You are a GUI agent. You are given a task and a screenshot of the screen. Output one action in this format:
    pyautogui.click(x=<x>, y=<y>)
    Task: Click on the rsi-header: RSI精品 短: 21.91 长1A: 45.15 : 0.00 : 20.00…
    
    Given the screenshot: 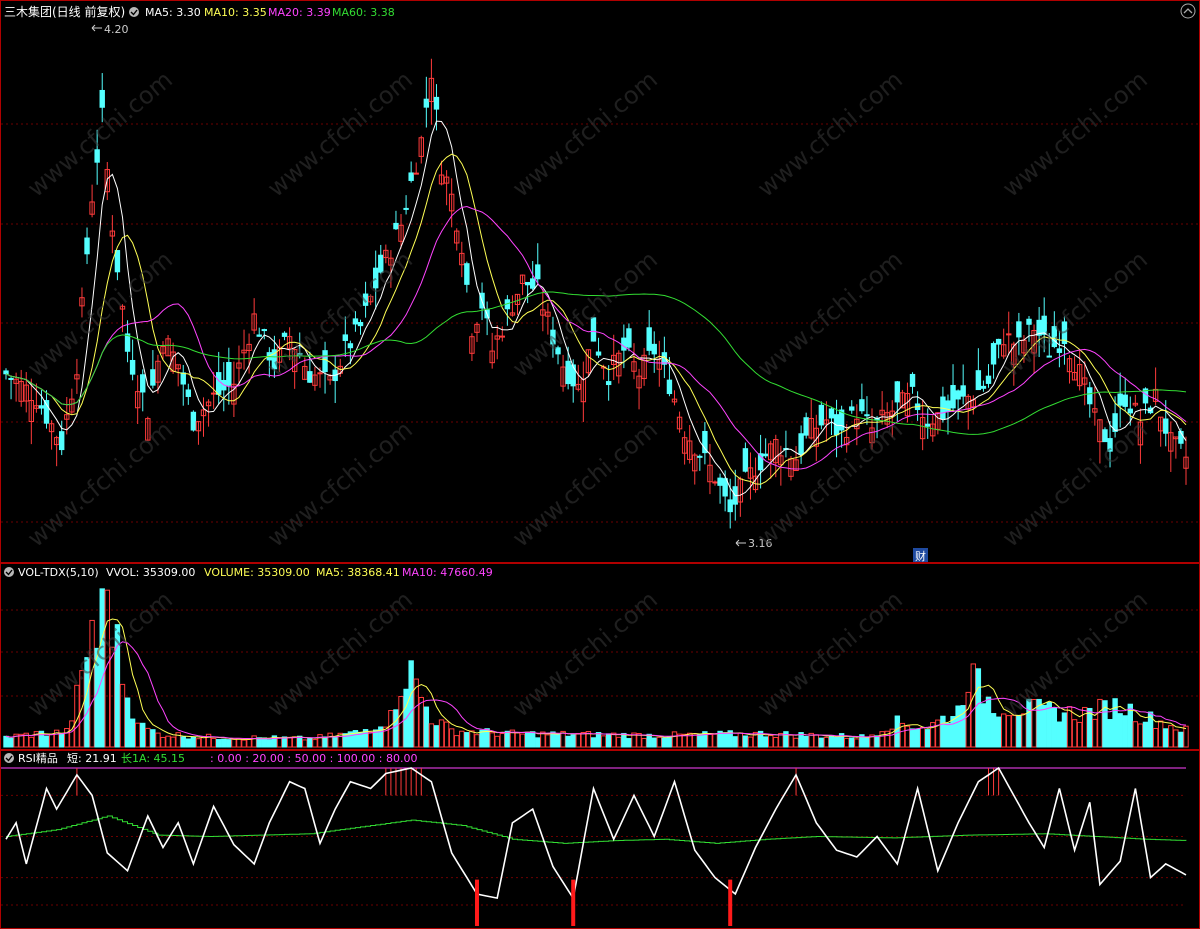 What is the action you would take?
    pyautogui.click(x=210, y=758)
    